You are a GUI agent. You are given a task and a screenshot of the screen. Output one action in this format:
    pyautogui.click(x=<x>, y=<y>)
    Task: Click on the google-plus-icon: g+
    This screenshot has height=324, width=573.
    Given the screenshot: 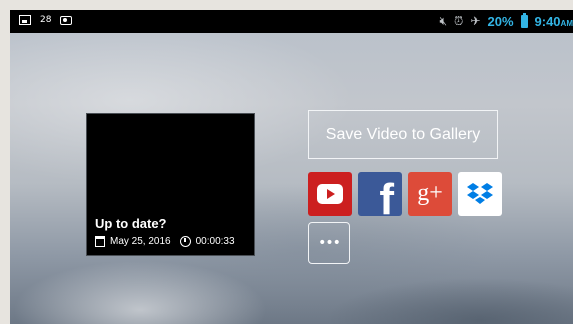 What is the action you would take?
    pyautogui.click(x=430, y=193)
    